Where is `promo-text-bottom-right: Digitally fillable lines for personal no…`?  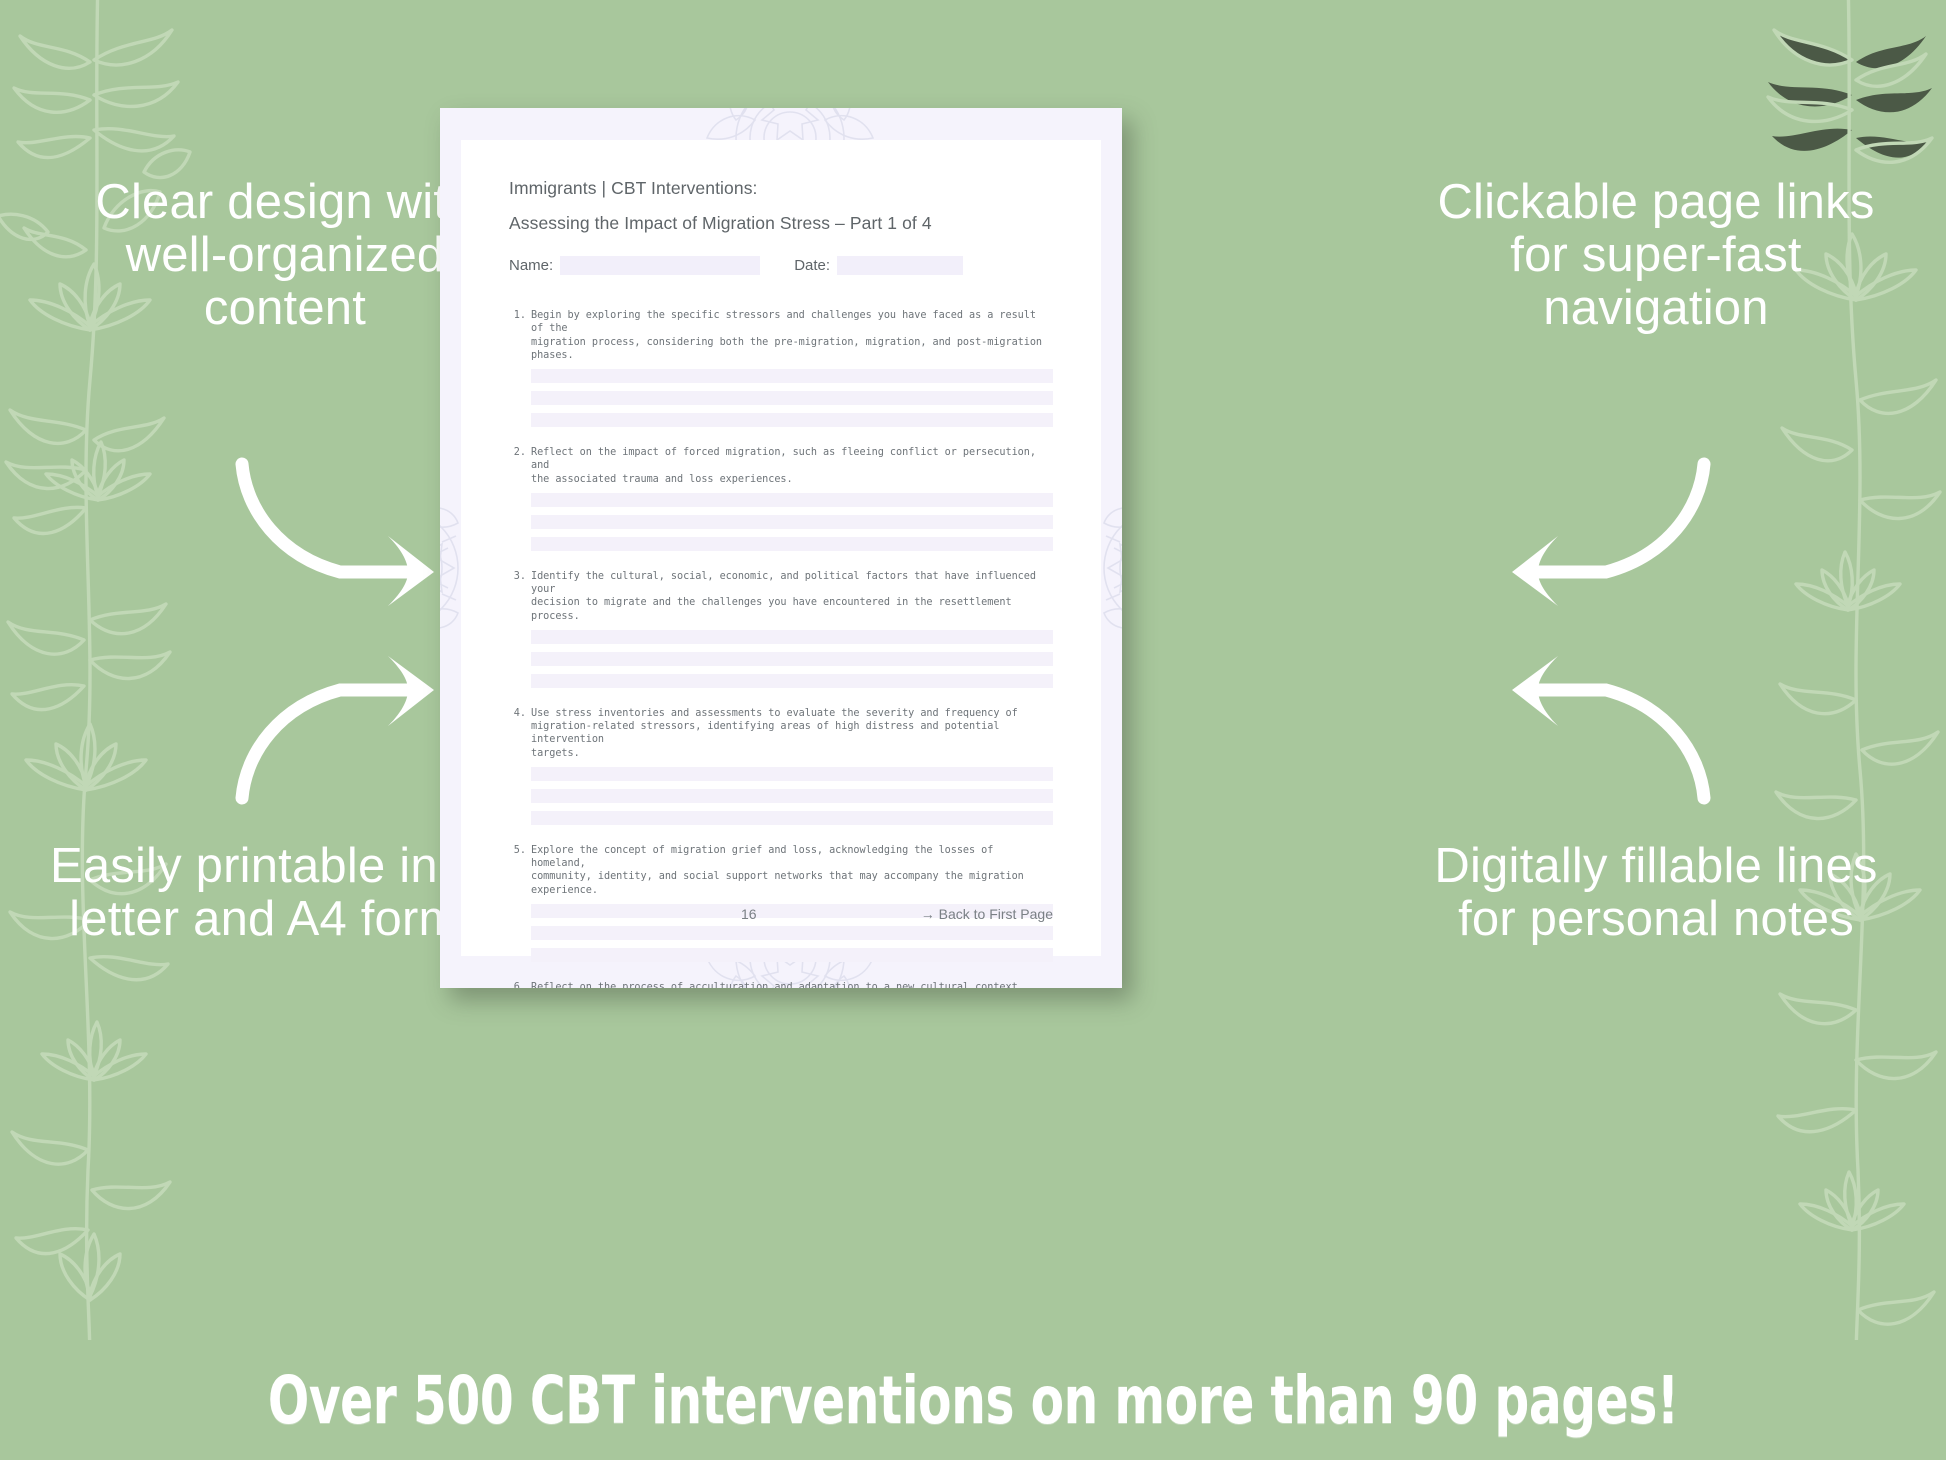 promo-text-bottom-right: Digitally fillable lines for personal no… is located at coordinates (1656, 892).